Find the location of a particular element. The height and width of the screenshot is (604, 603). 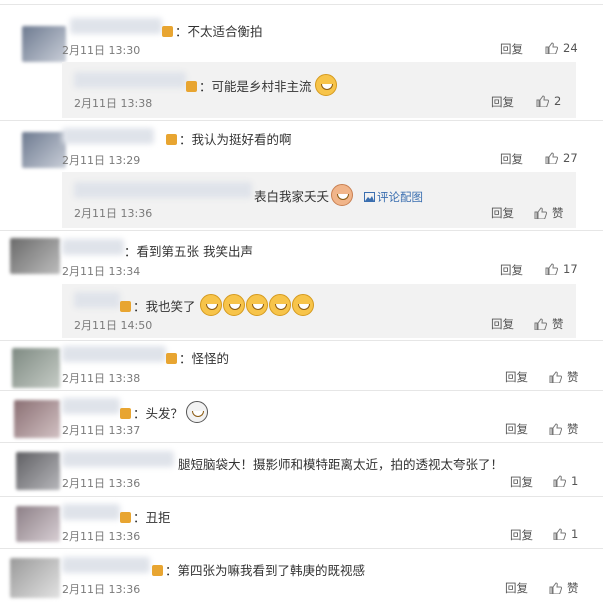

timestamp: 2月11日 14:50 is located at coordinates (113, 325).